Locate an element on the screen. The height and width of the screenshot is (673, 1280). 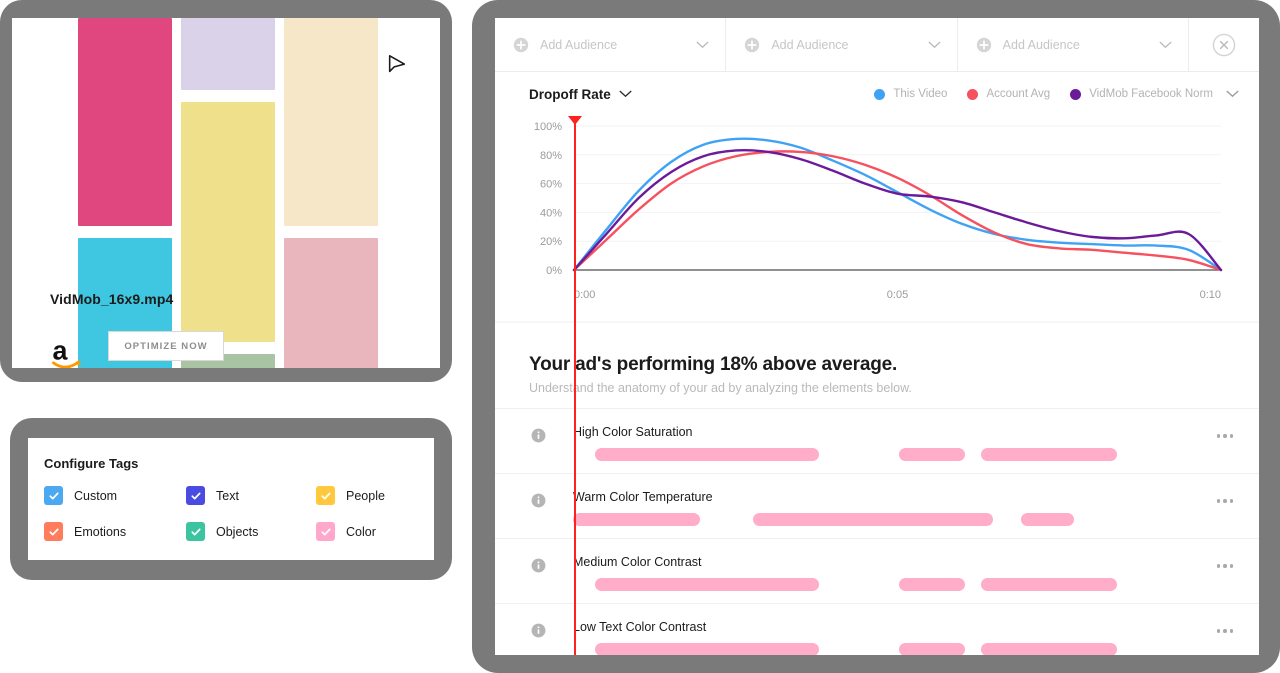
add-audience-selector-2: Add Audience is located at coordinates (842, 44).